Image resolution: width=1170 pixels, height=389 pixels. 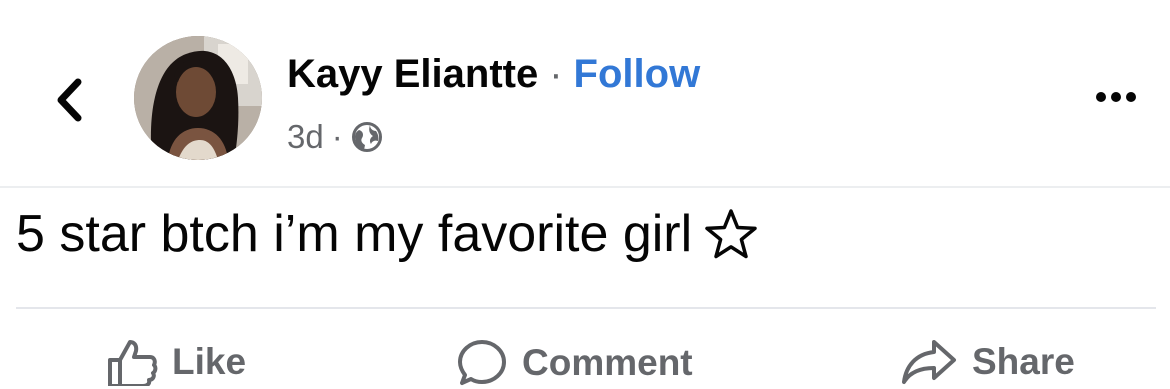 I want to click on post-meta: 3d ·, so click(x=335, y=137).